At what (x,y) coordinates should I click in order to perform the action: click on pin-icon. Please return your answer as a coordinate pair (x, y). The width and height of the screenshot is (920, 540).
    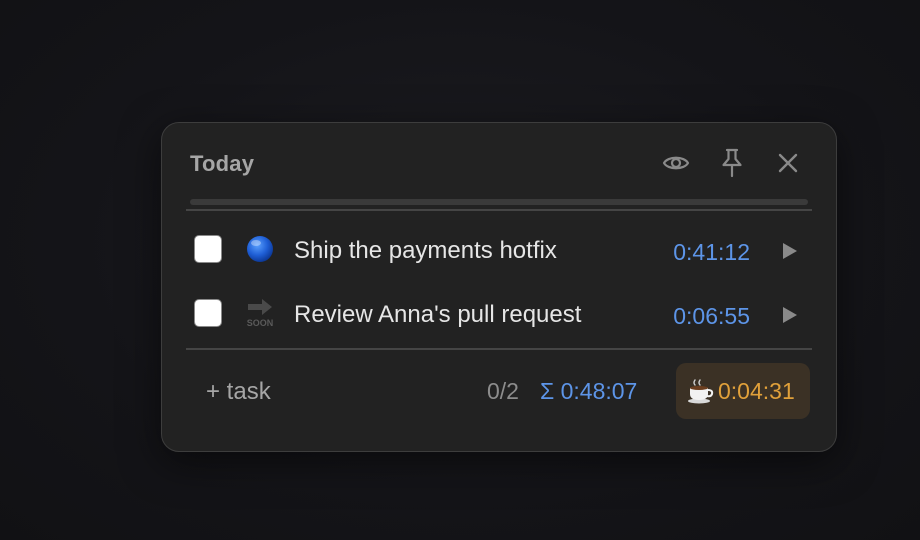
    Looking at the image, I should click on (732, 163).